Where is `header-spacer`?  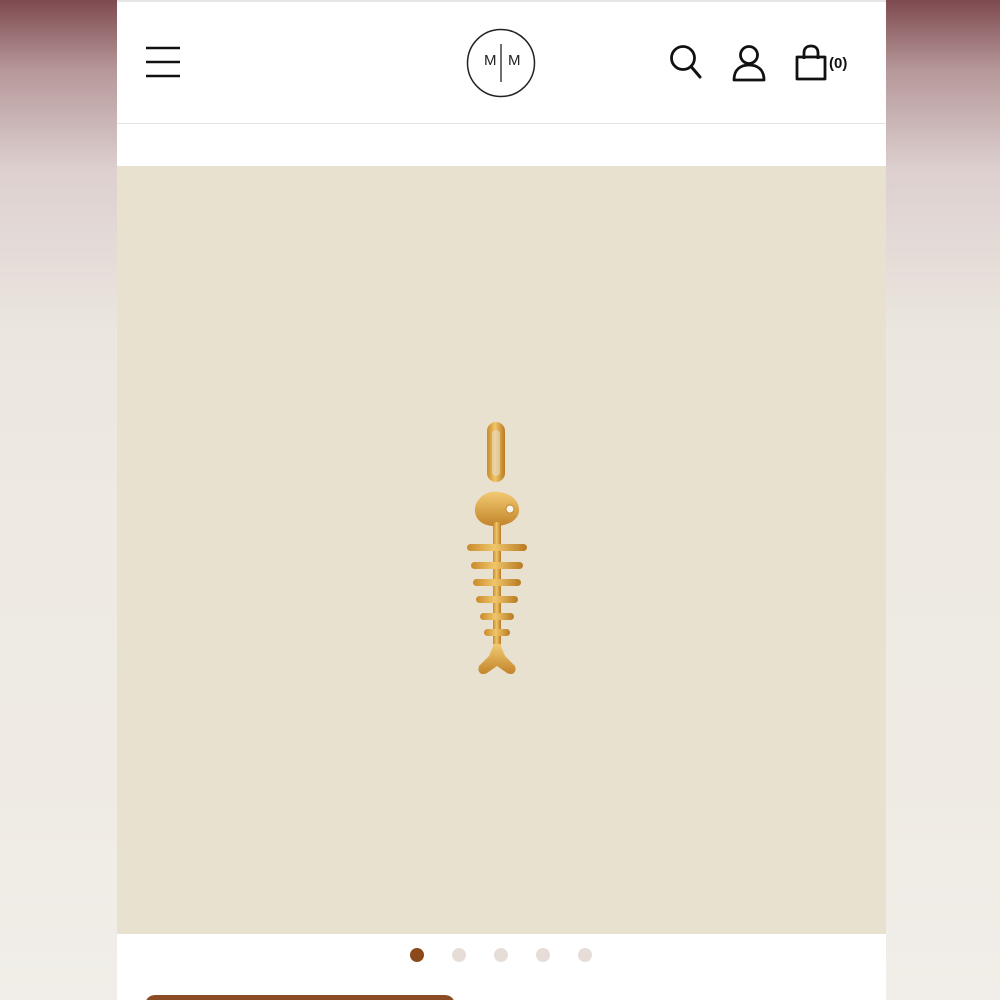 header-spacer is located at coordinates (501, 145).